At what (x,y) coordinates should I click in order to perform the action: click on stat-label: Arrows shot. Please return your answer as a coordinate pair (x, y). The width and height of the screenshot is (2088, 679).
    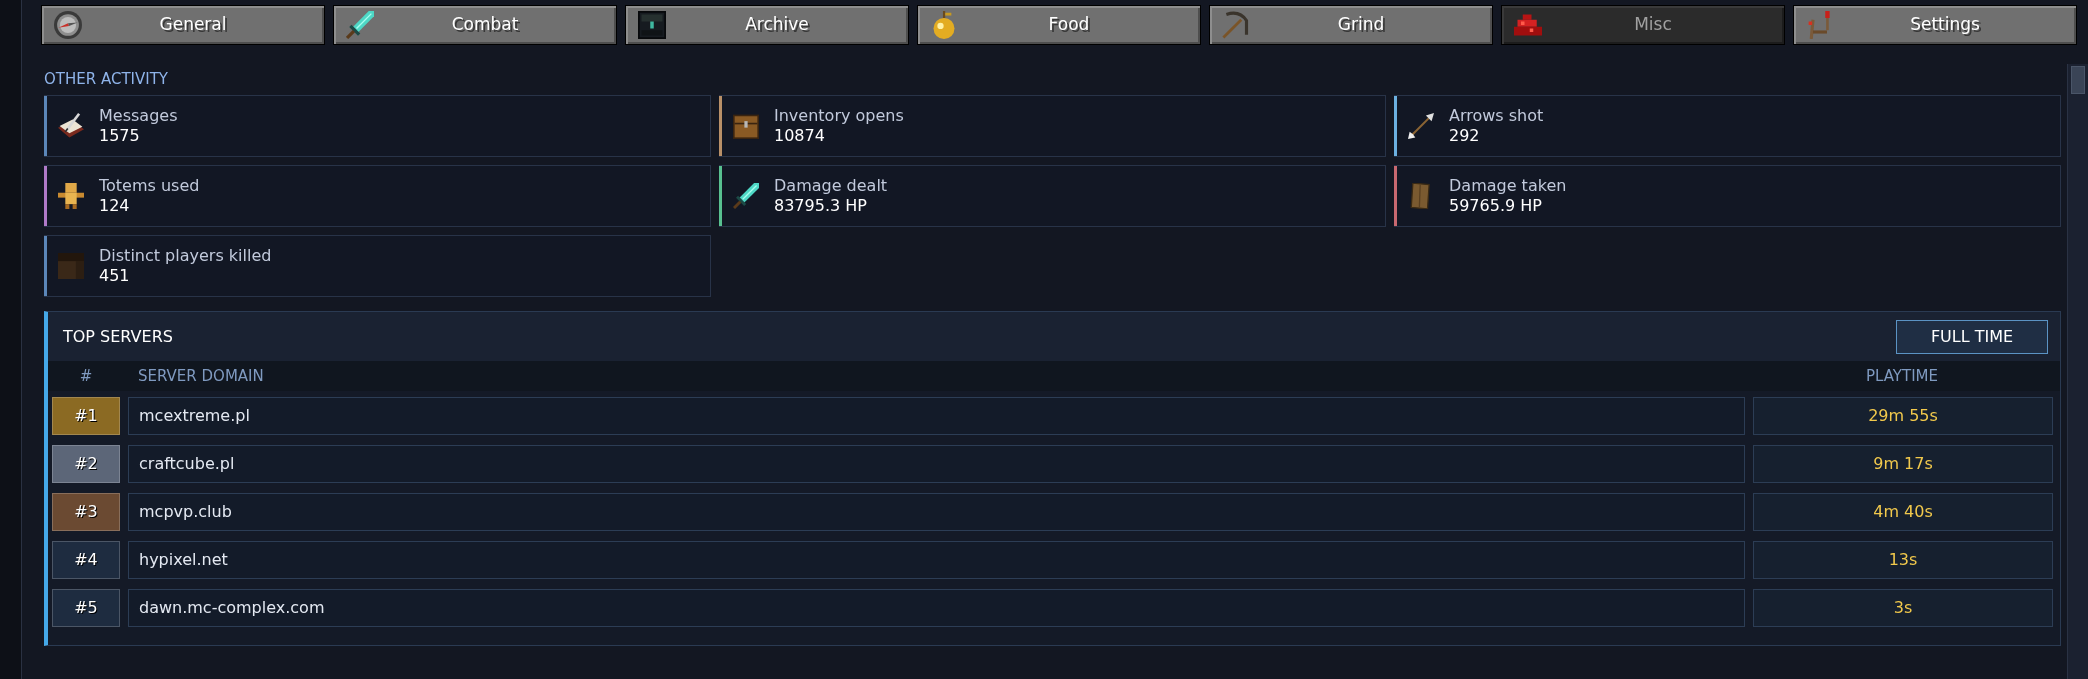
    Looking at the image, I should click on (1496, 116).